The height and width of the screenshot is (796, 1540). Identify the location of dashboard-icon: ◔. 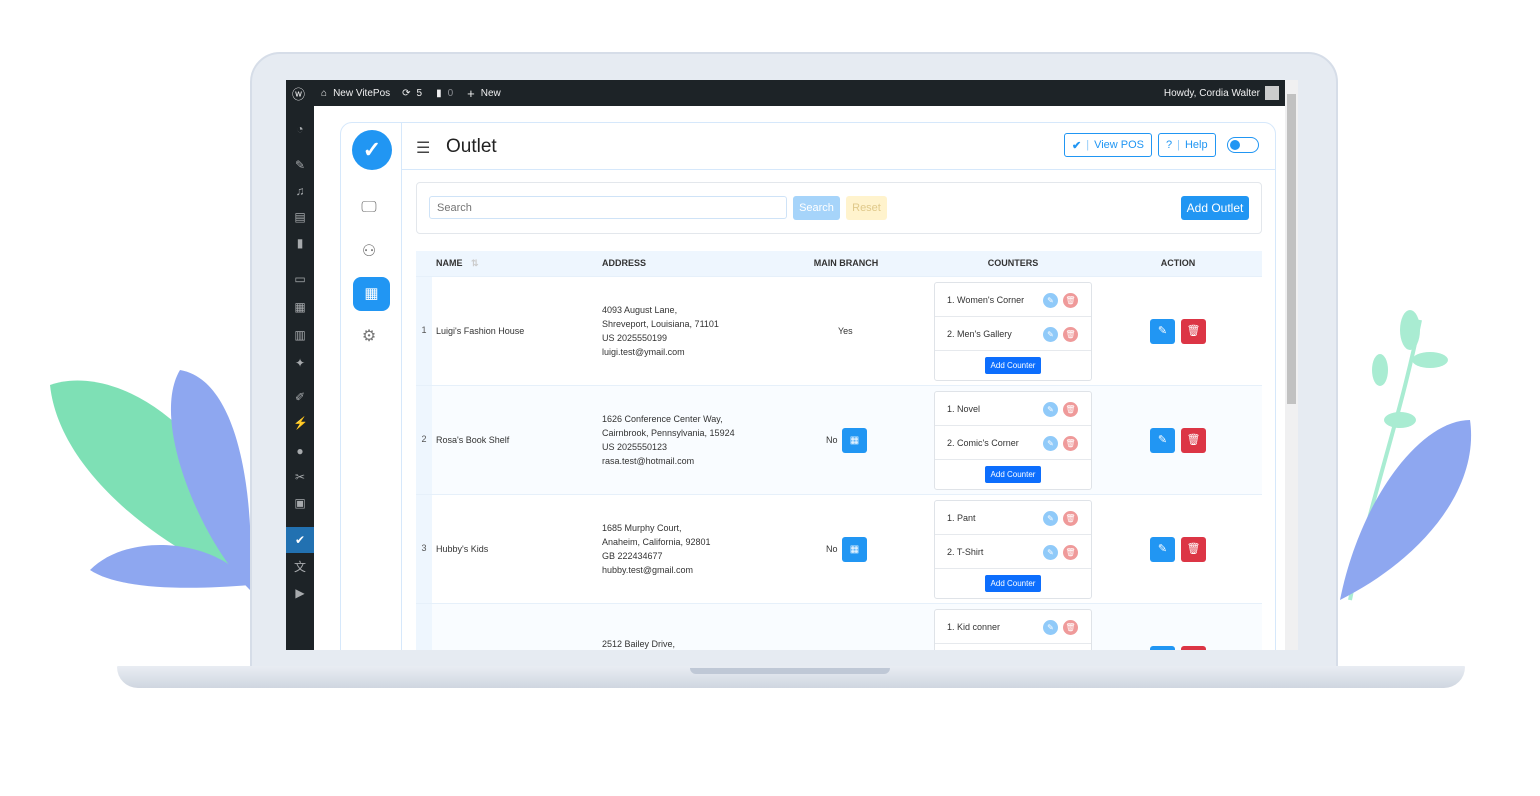
(300, 129).